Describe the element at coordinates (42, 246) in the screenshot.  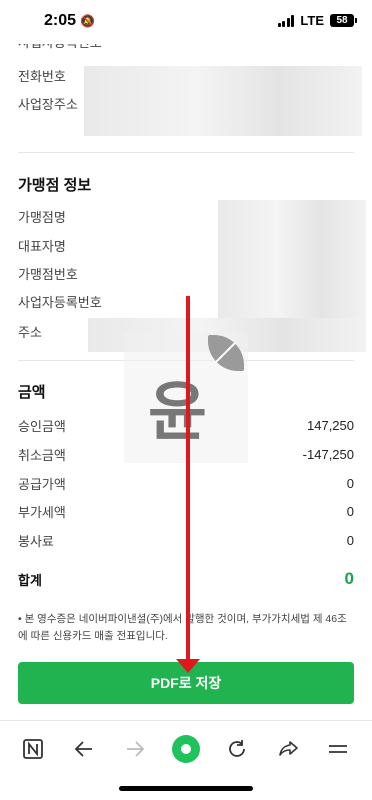
I see `row-label: 대표자명` at that location.